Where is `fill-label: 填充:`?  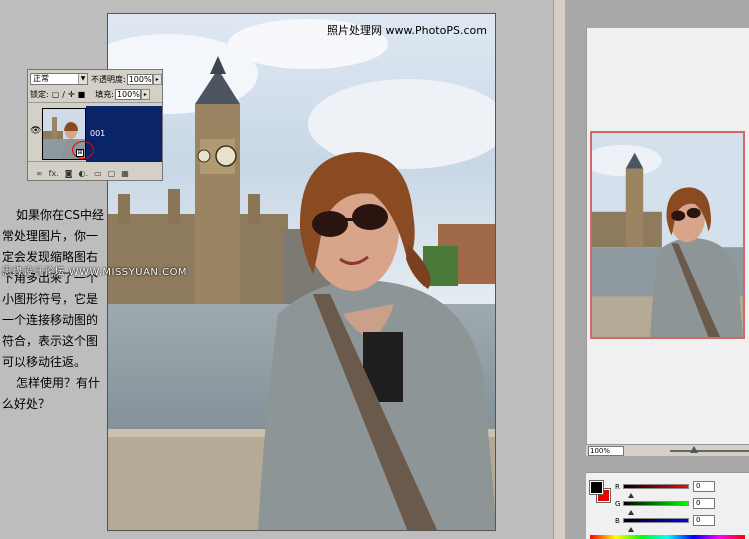 fill-label: 填充: is located at coordinates (104, 94).